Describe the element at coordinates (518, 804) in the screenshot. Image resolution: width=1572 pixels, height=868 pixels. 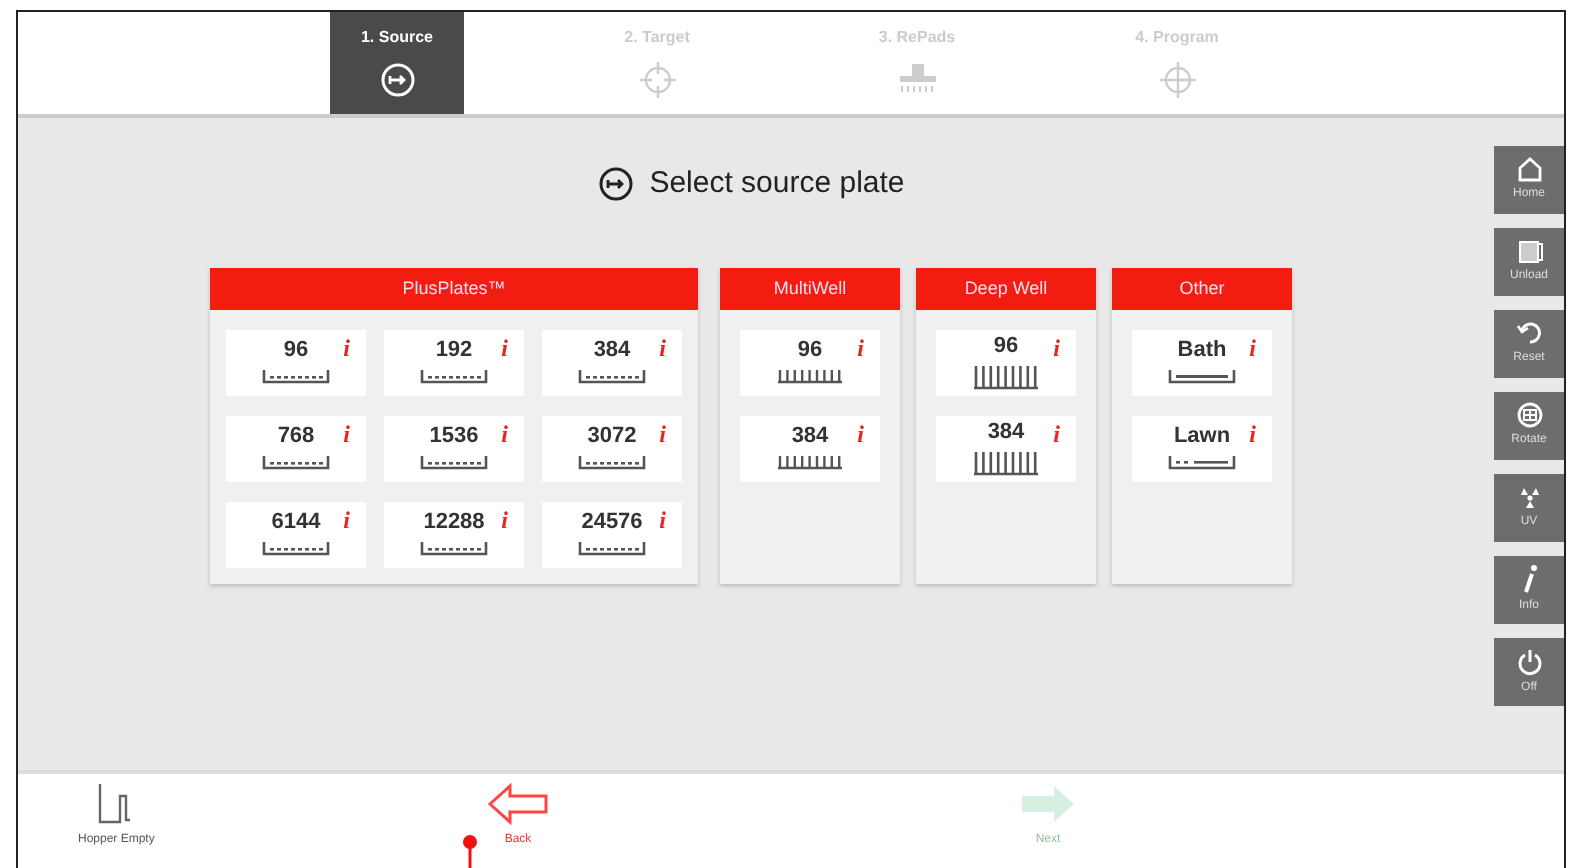
I see `back-arrow-icon` at that location.